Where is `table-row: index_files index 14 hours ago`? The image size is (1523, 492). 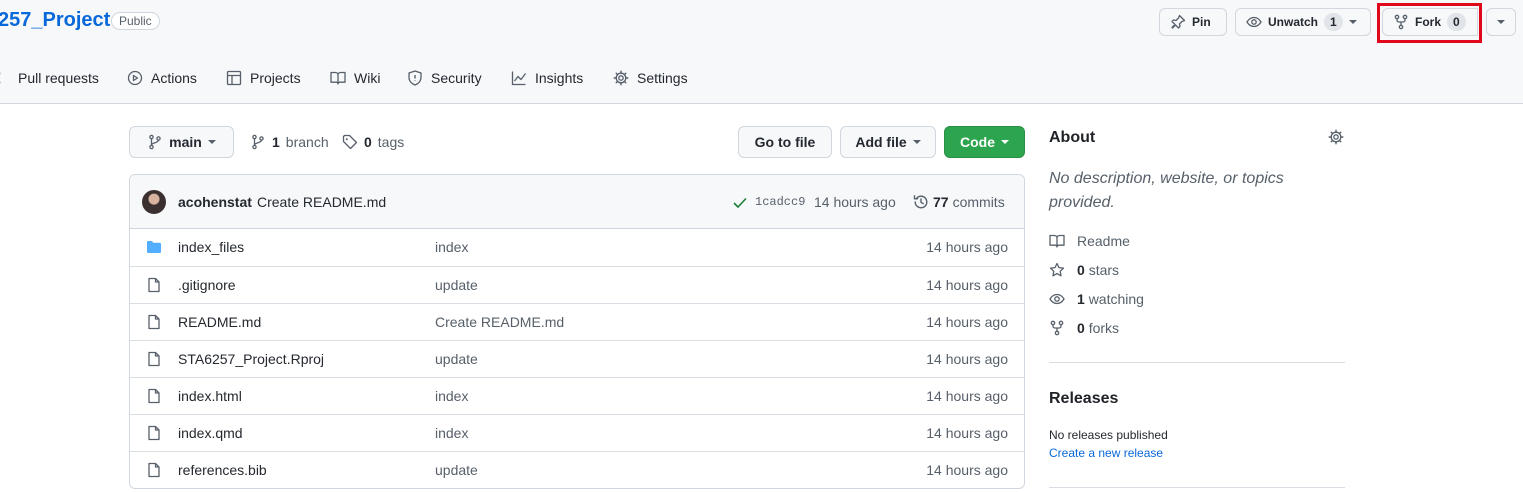 table-row: index_files index 14 hours ago is located at coordinates (577, 247).